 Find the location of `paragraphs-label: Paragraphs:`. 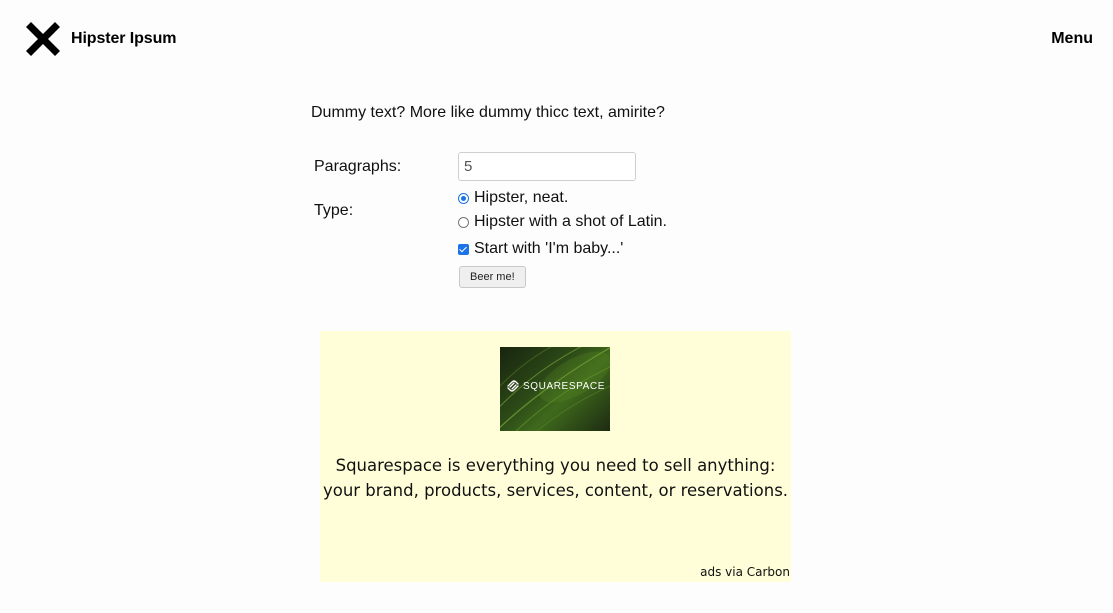

paragraphs-label: Paragraphs: is located at coordinates (358, 166).